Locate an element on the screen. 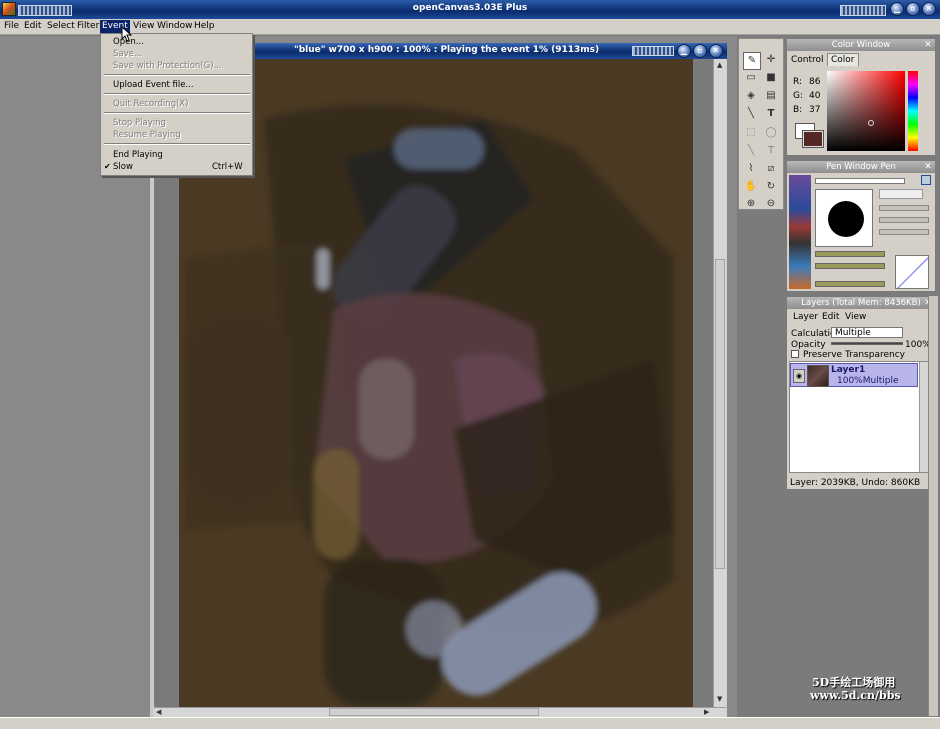  color-window-close-icon: ✕ is located at coordinates (928, 45).